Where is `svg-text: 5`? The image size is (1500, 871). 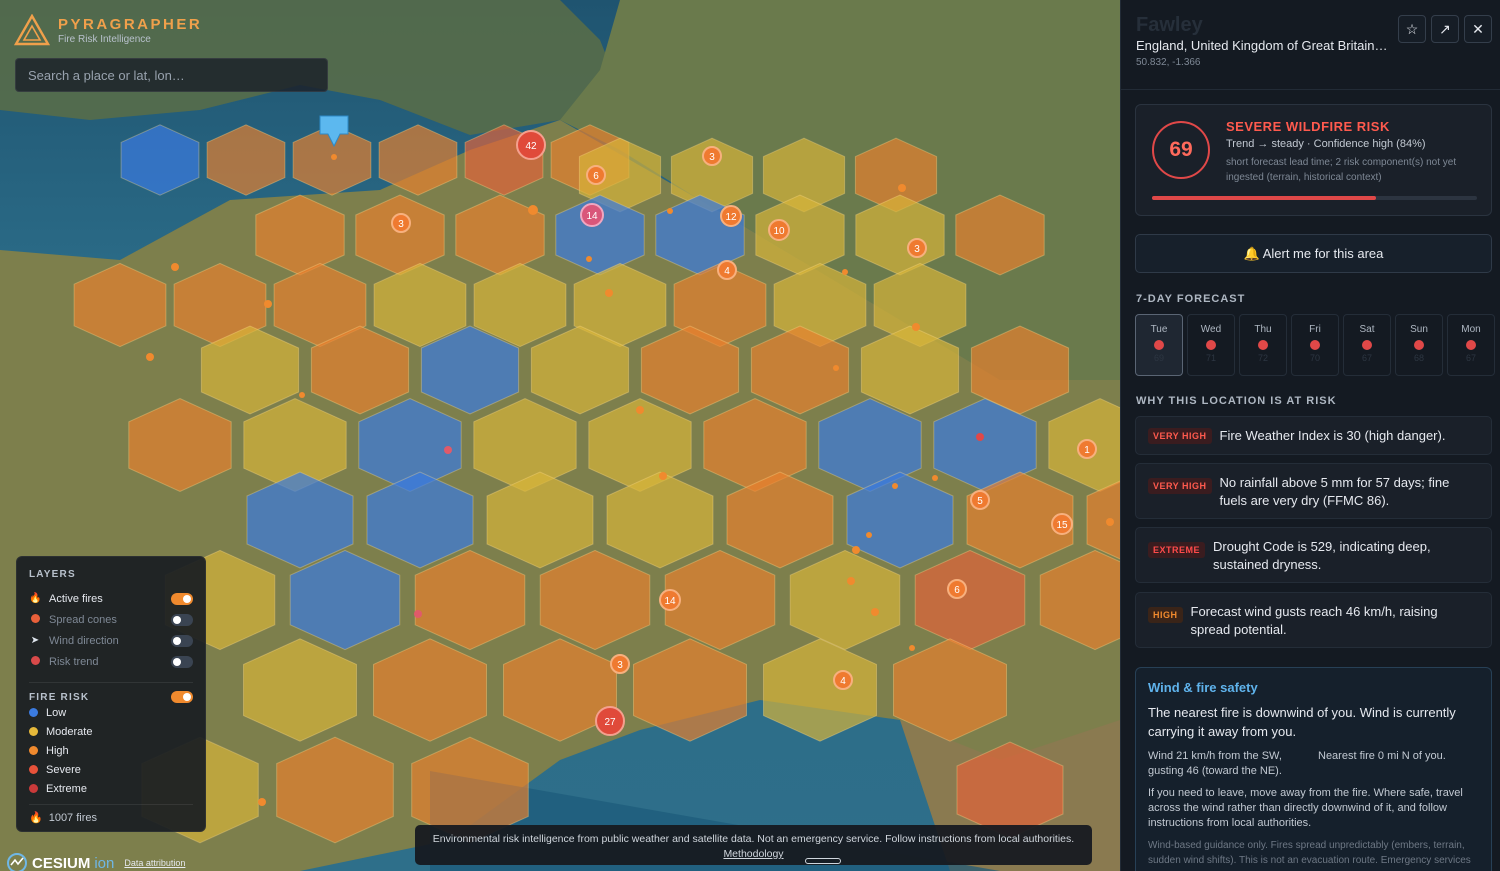 svg-text: 5 is located at coordinates (980, 501).